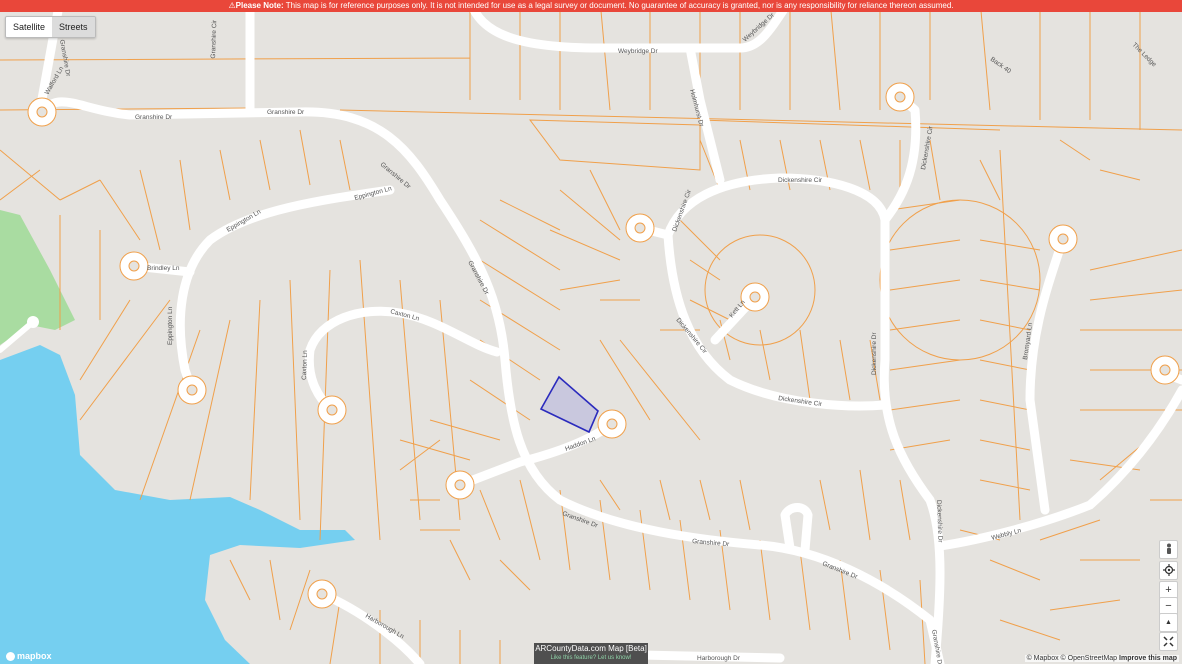 This screenshot has width=1182, height=664. Describe the element at coordinates (10, 656) in the screenshot. I see `mapbox-mark-icon` at that location.